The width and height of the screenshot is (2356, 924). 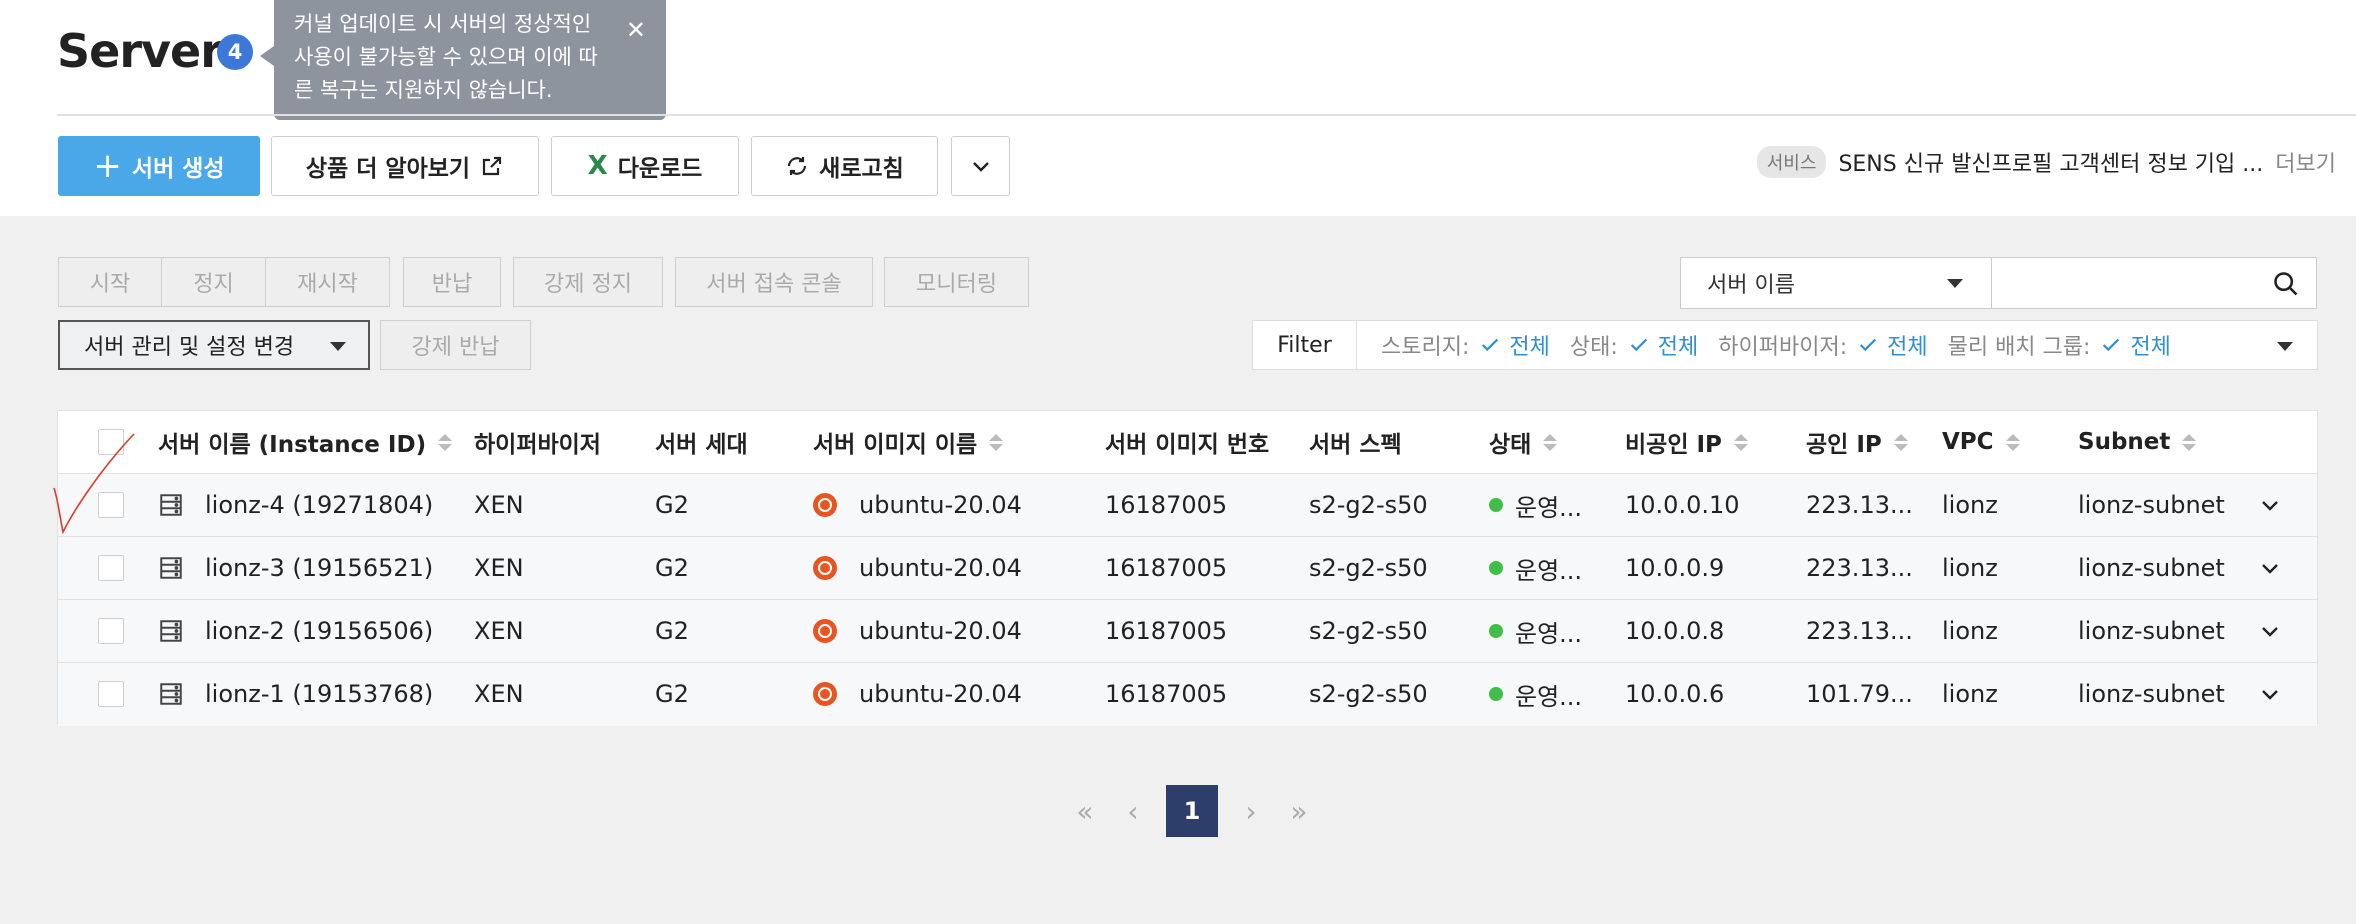 I want to click on filter-storage: 스토리지: 전체, so click(x=1465, y=345).